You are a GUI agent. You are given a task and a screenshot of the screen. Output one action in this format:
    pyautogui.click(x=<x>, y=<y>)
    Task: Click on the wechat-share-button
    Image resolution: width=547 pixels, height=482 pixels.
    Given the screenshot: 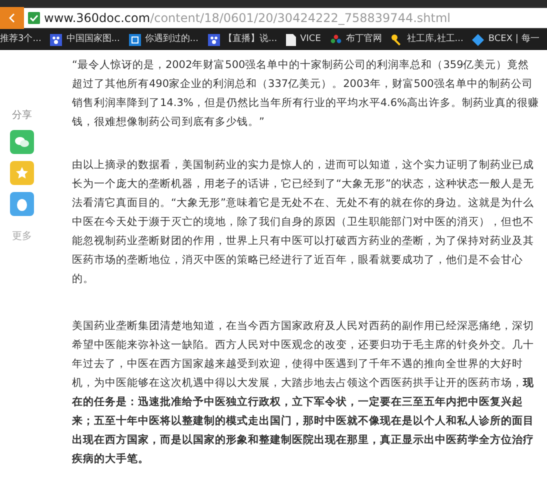 What is the action you would take?
    pyautogui.click(x=22, y=142)
    